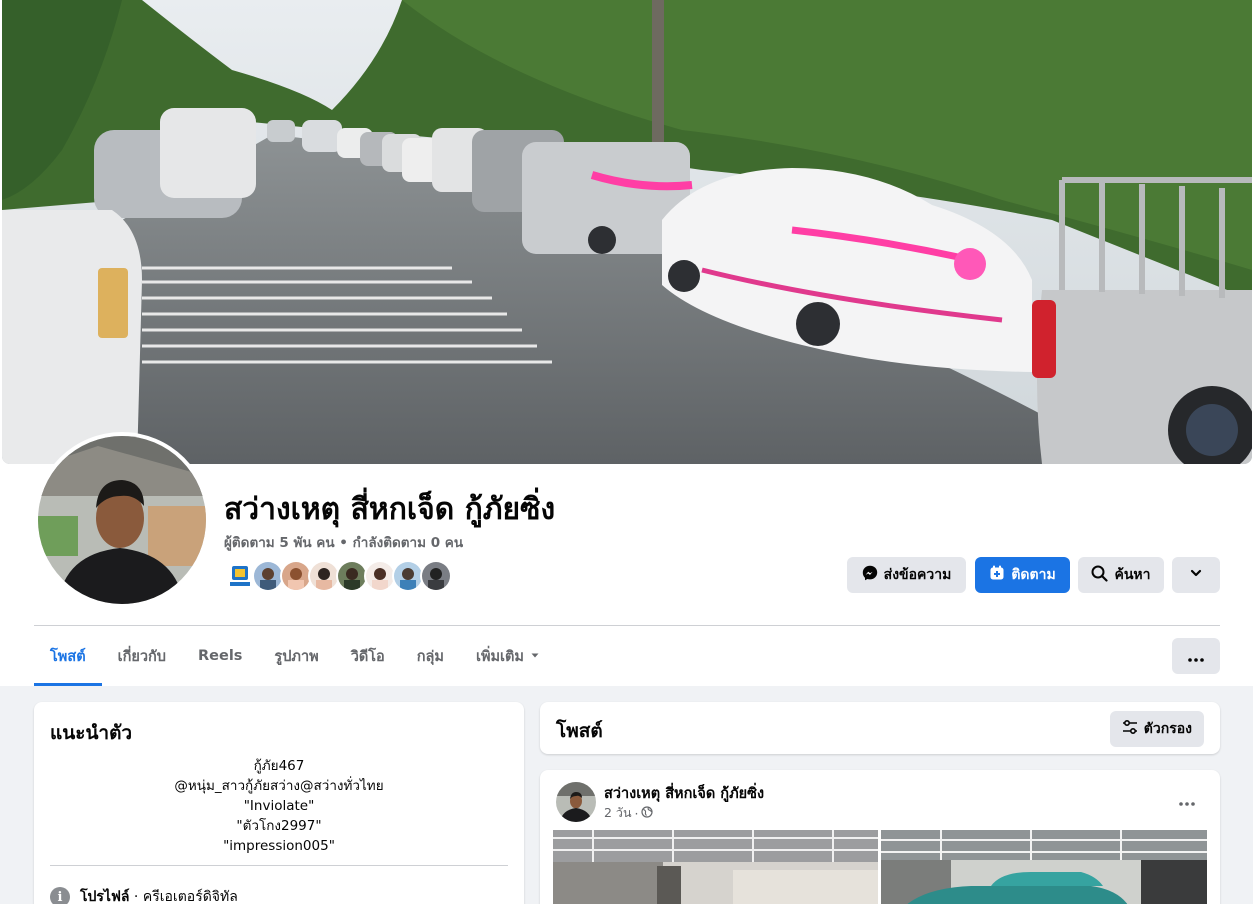 The height and width of the screenshot is (904, 1253). Describe the element at coordinates (1100, 575) in the screenshot. I see `search-icon` at that location.